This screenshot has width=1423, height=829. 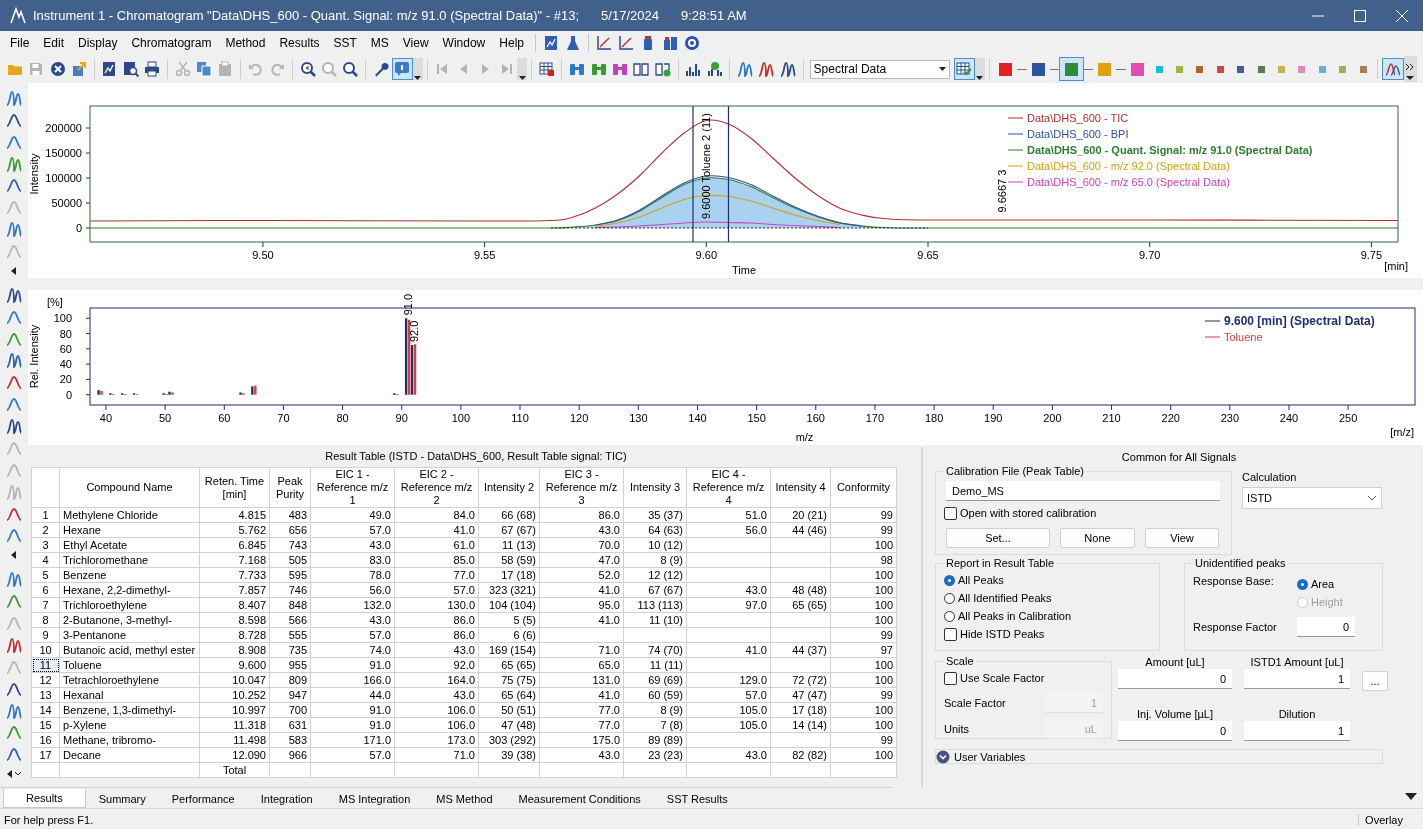 I want to click on calculation-select: ISTD, so click(x=1312, y=498).